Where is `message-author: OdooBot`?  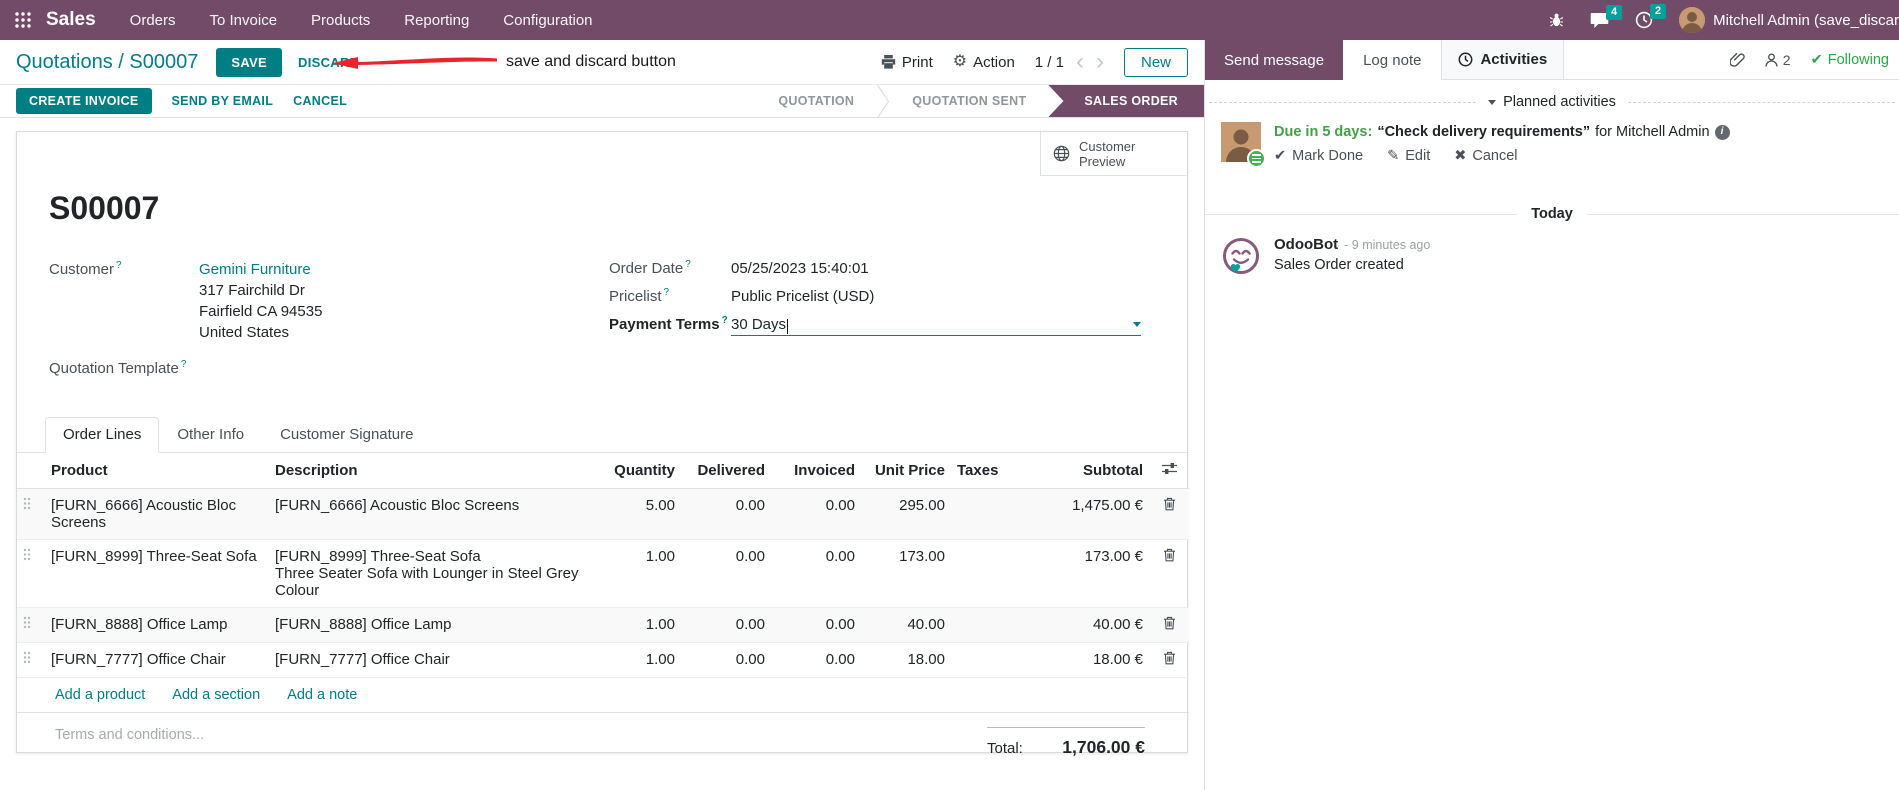
message-author: OdooBot is located at coordinates (1306, 244).